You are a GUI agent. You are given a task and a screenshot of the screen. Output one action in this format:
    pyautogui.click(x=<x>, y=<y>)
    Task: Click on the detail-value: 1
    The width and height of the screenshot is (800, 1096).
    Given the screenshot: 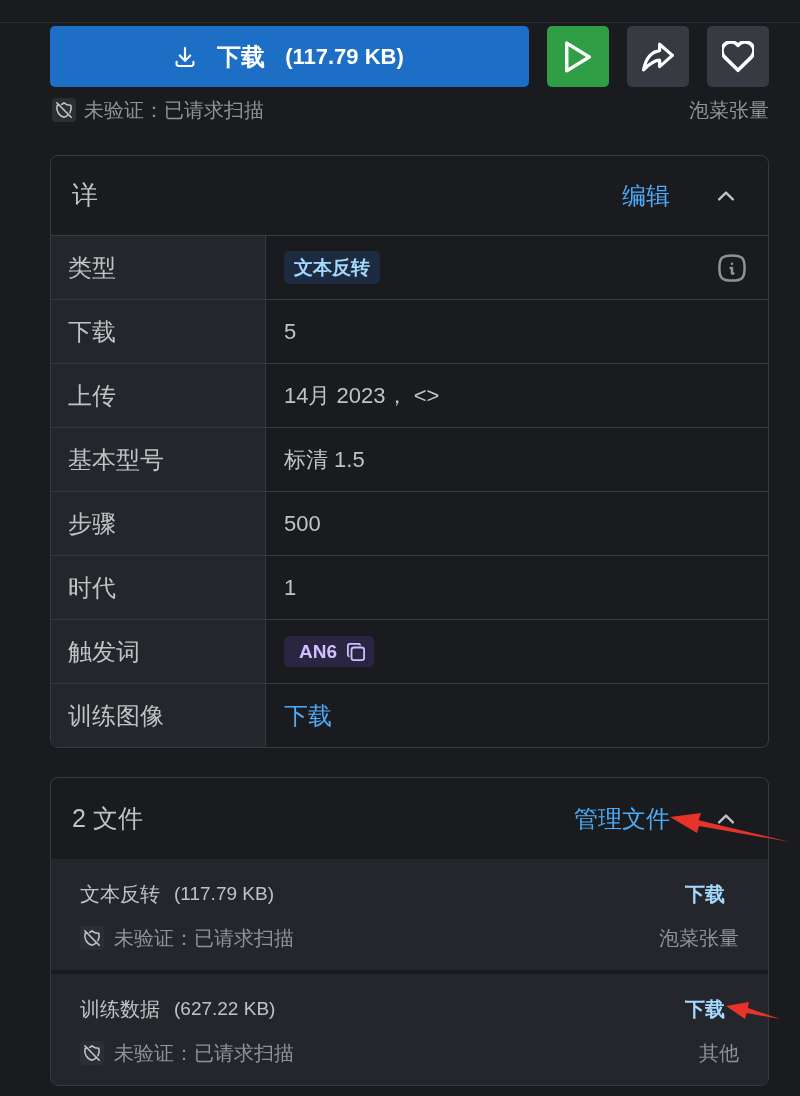 What is the action you would take?
    pyautogui.click(x=290, y=587)
    